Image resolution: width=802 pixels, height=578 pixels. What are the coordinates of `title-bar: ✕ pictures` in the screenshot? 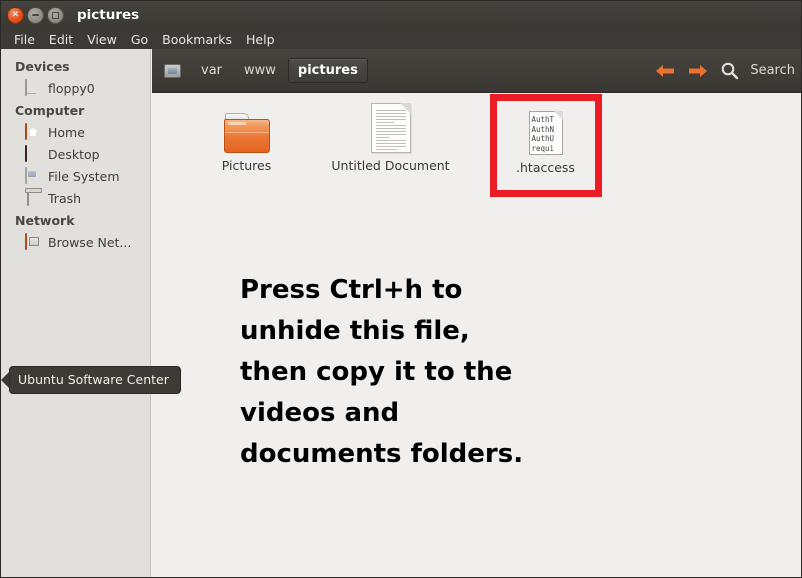 It's located at (401, 15).